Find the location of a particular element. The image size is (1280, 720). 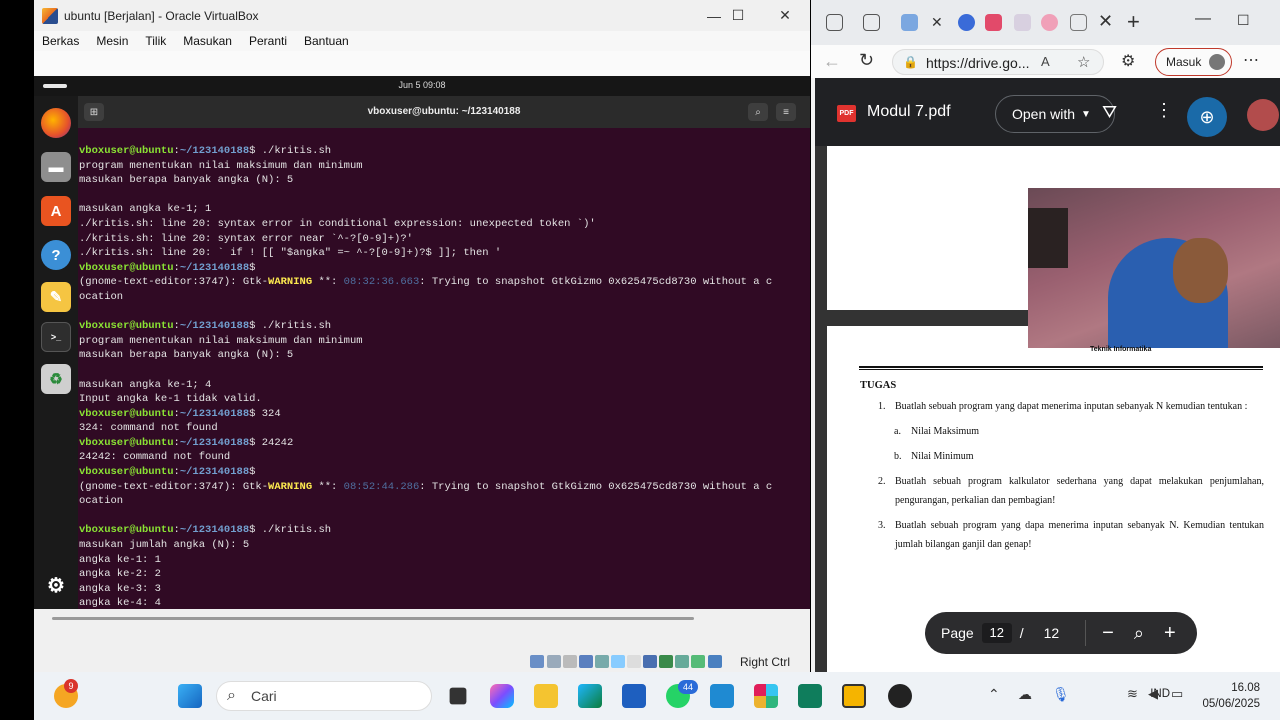

guest-clock: Jun 5 09:08 is located at coordinates (422, 85).